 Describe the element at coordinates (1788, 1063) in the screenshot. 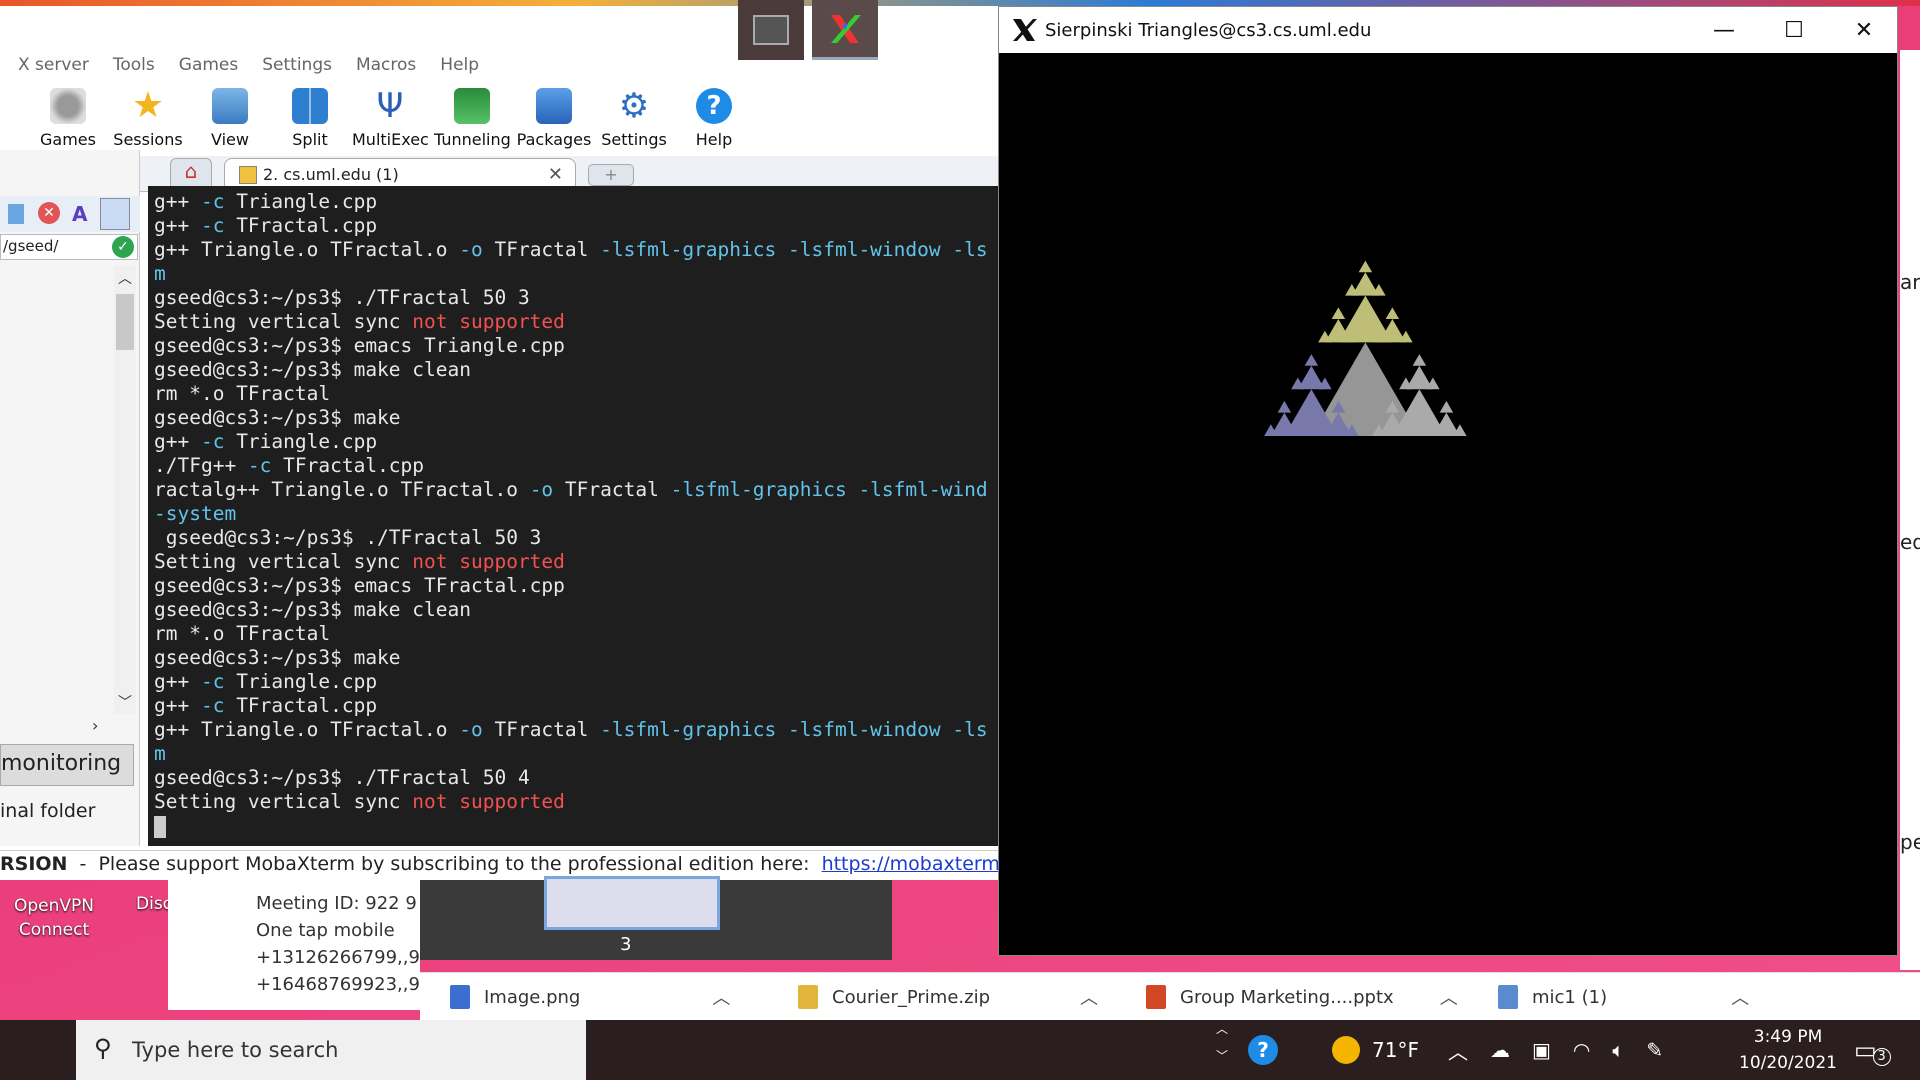

I see `clock-date: 10/20/2021` at that location.